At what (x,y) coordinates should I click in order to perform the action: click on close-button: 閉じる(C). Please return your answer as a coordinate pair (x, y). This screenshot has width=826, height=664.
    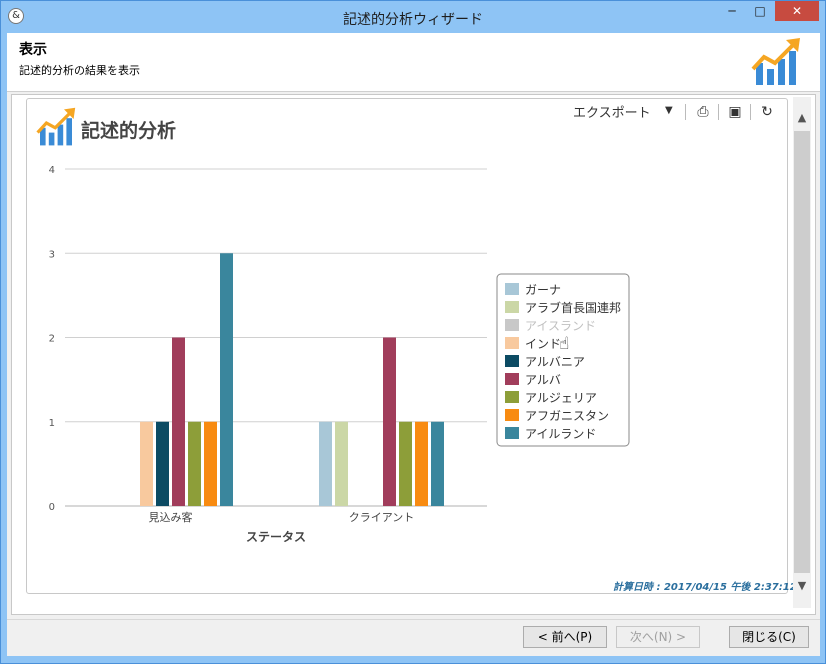
    Looking at the image, I should click on (769, 637).